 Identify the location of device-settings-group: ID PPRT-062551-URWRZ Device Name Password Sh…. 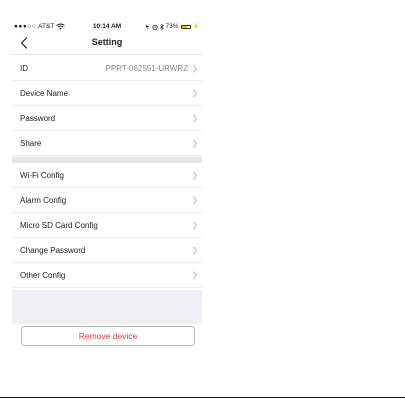
(107, 106).